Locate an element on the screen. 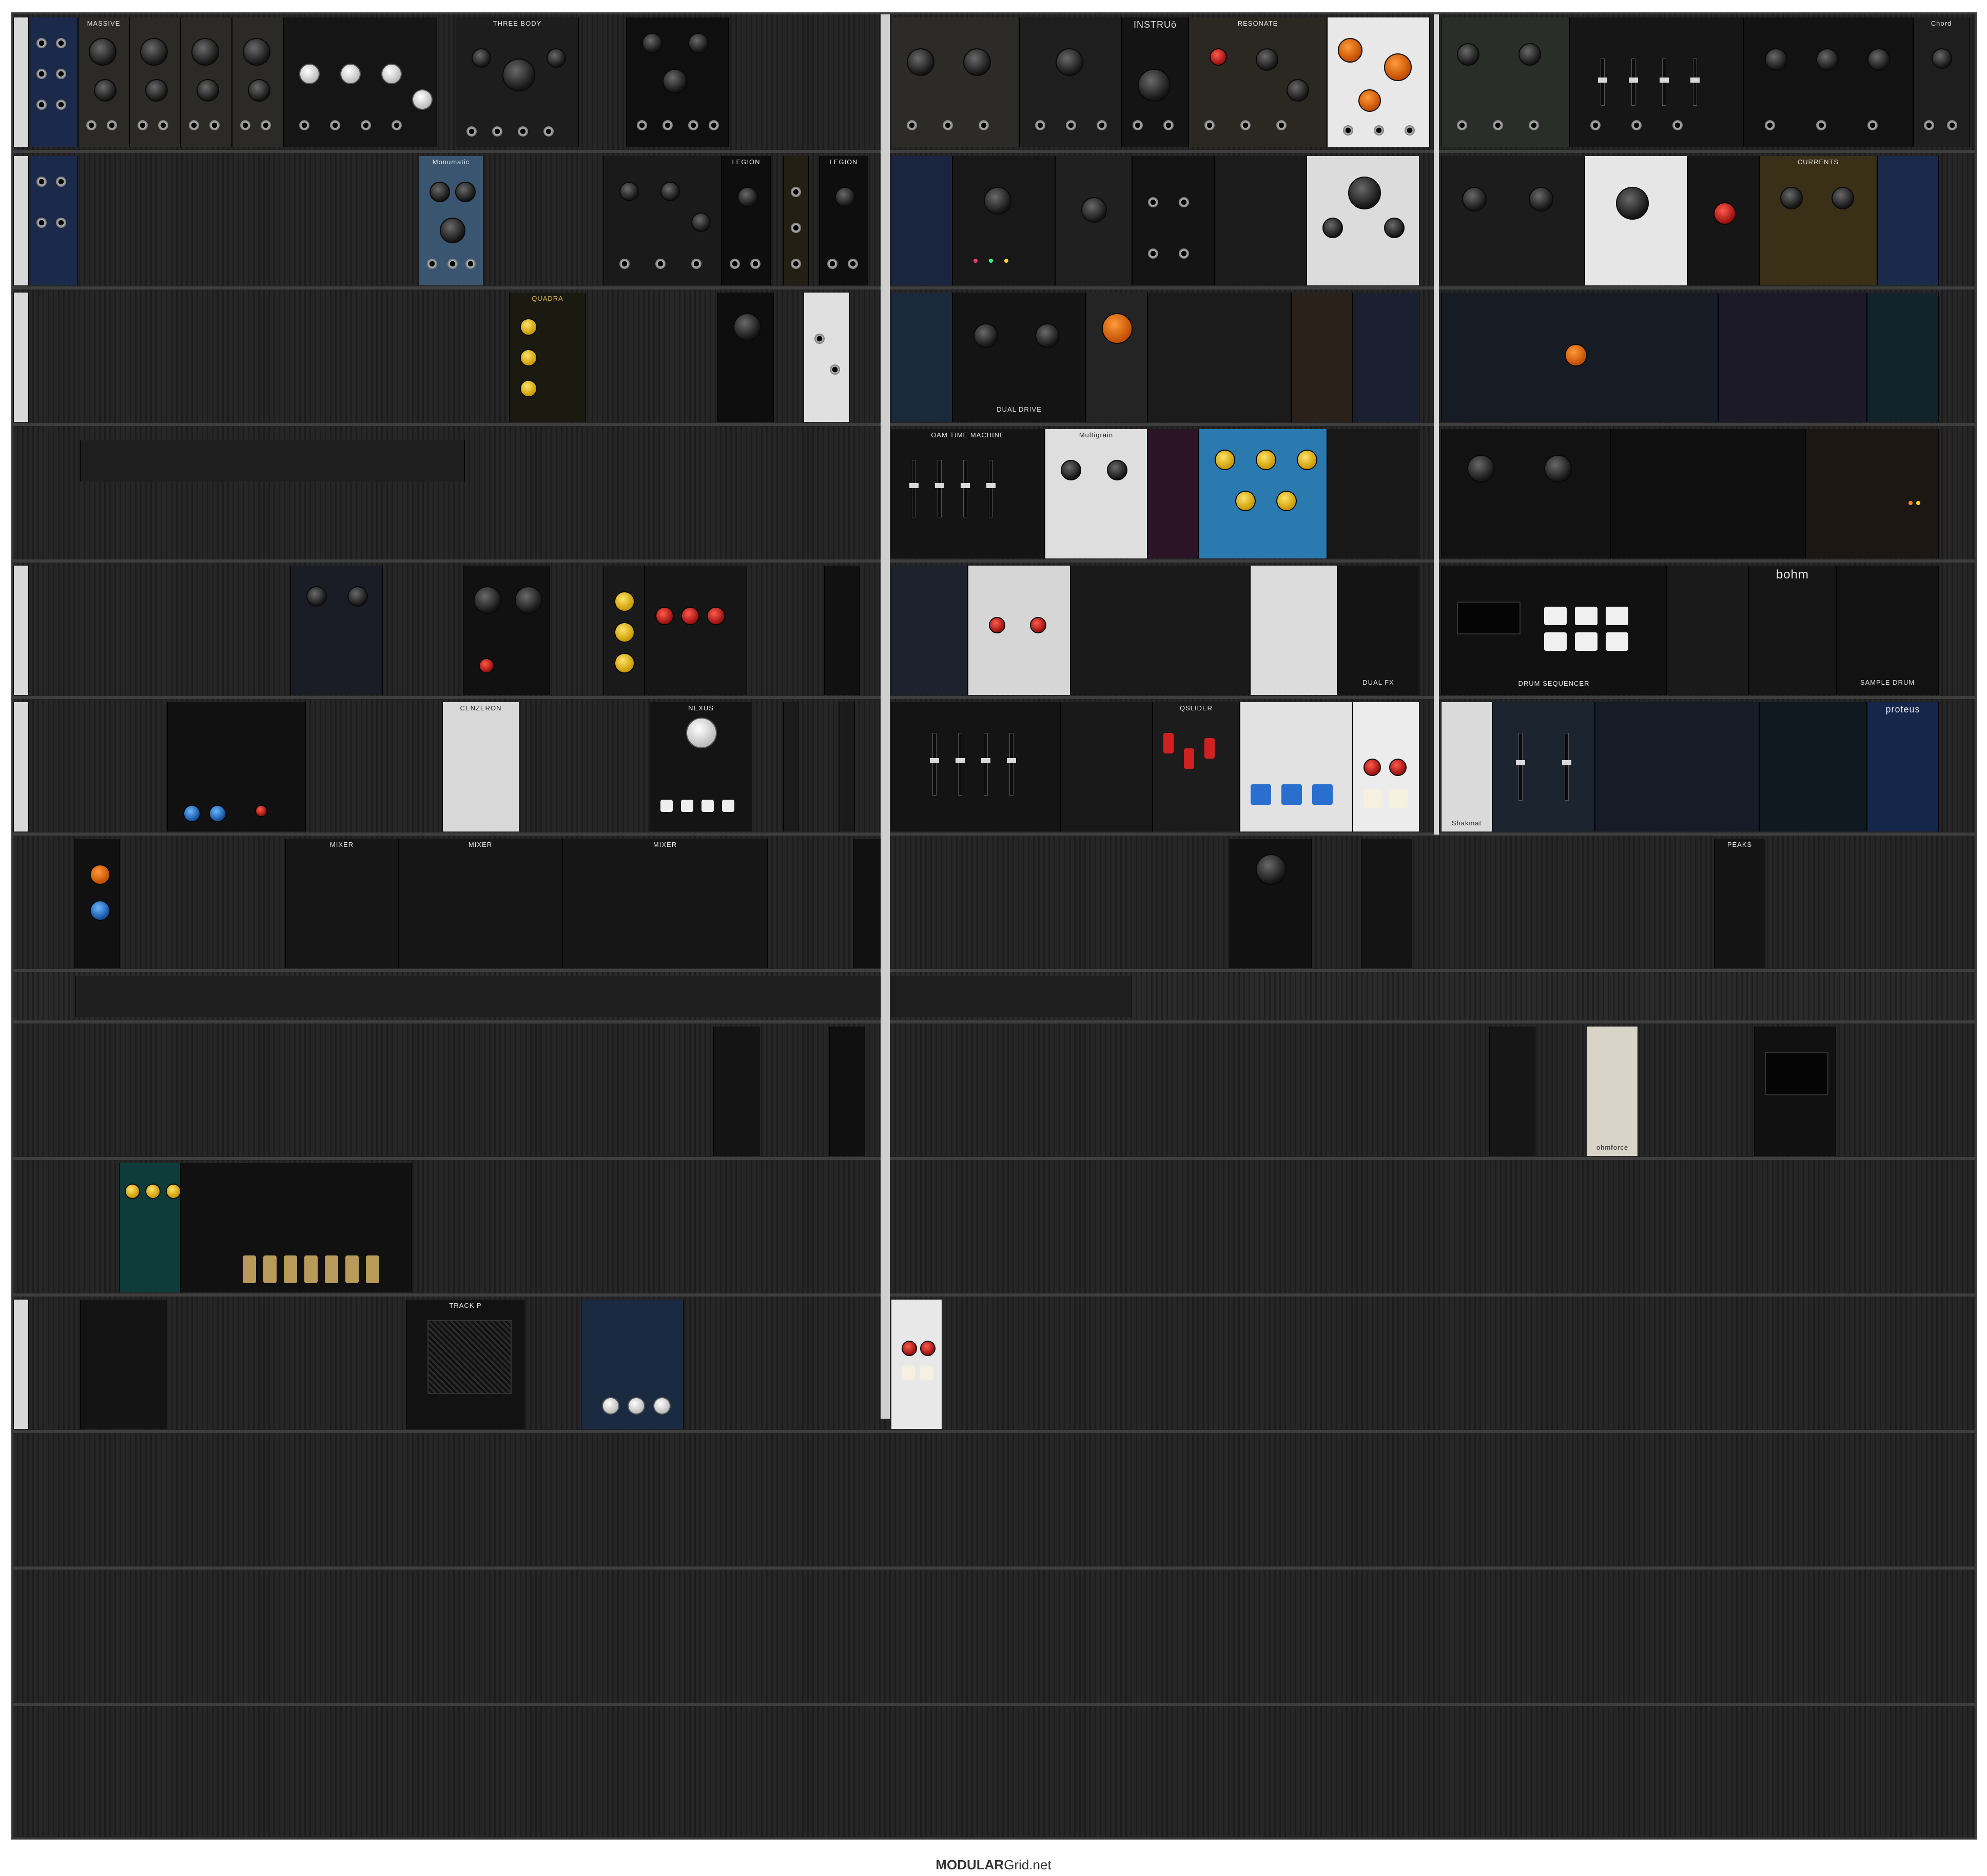  module-monumatic: Monumatic is located at coordinates (451, 220).